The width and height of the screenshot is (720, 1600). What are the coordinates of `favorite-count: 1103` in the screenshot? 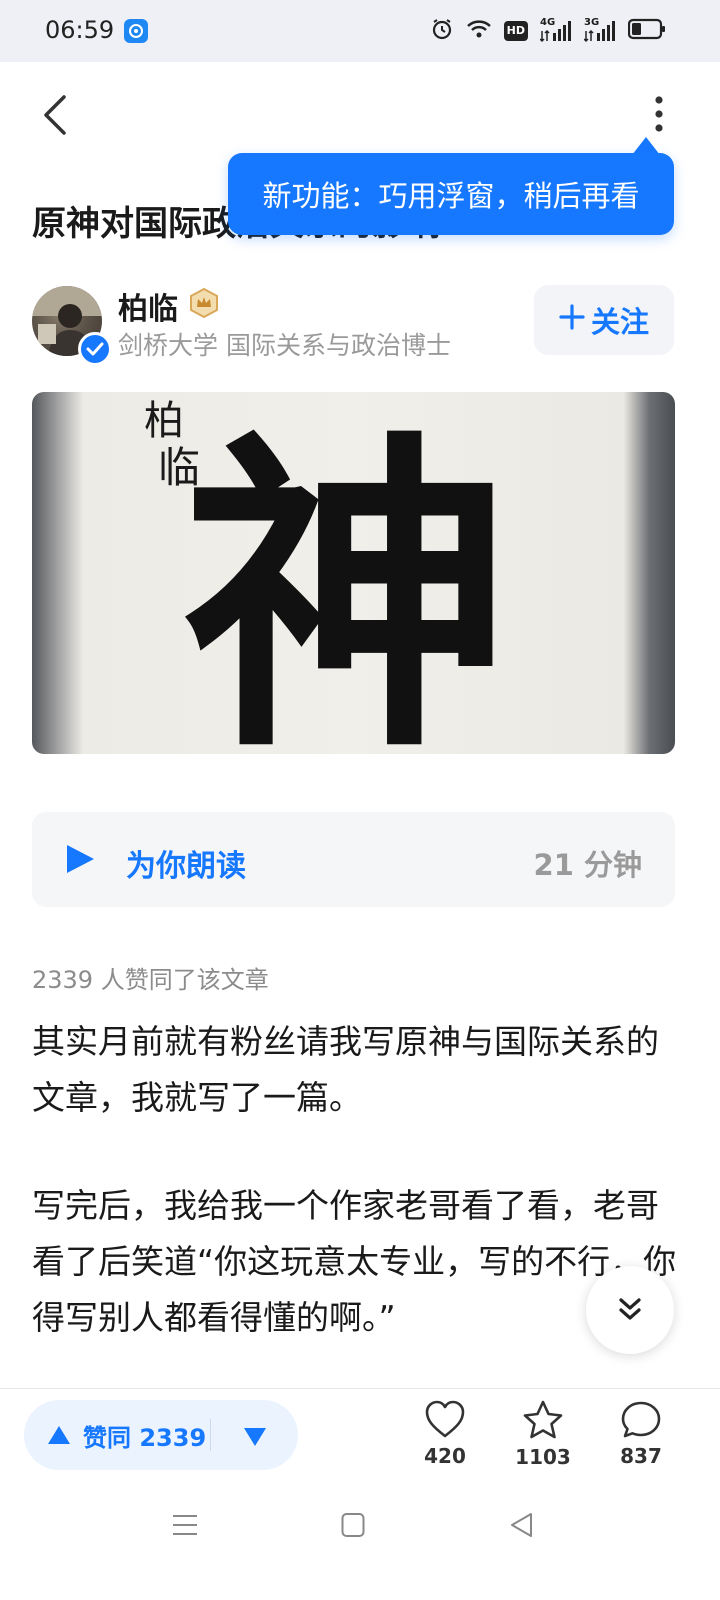 It's located at (543, 1457).